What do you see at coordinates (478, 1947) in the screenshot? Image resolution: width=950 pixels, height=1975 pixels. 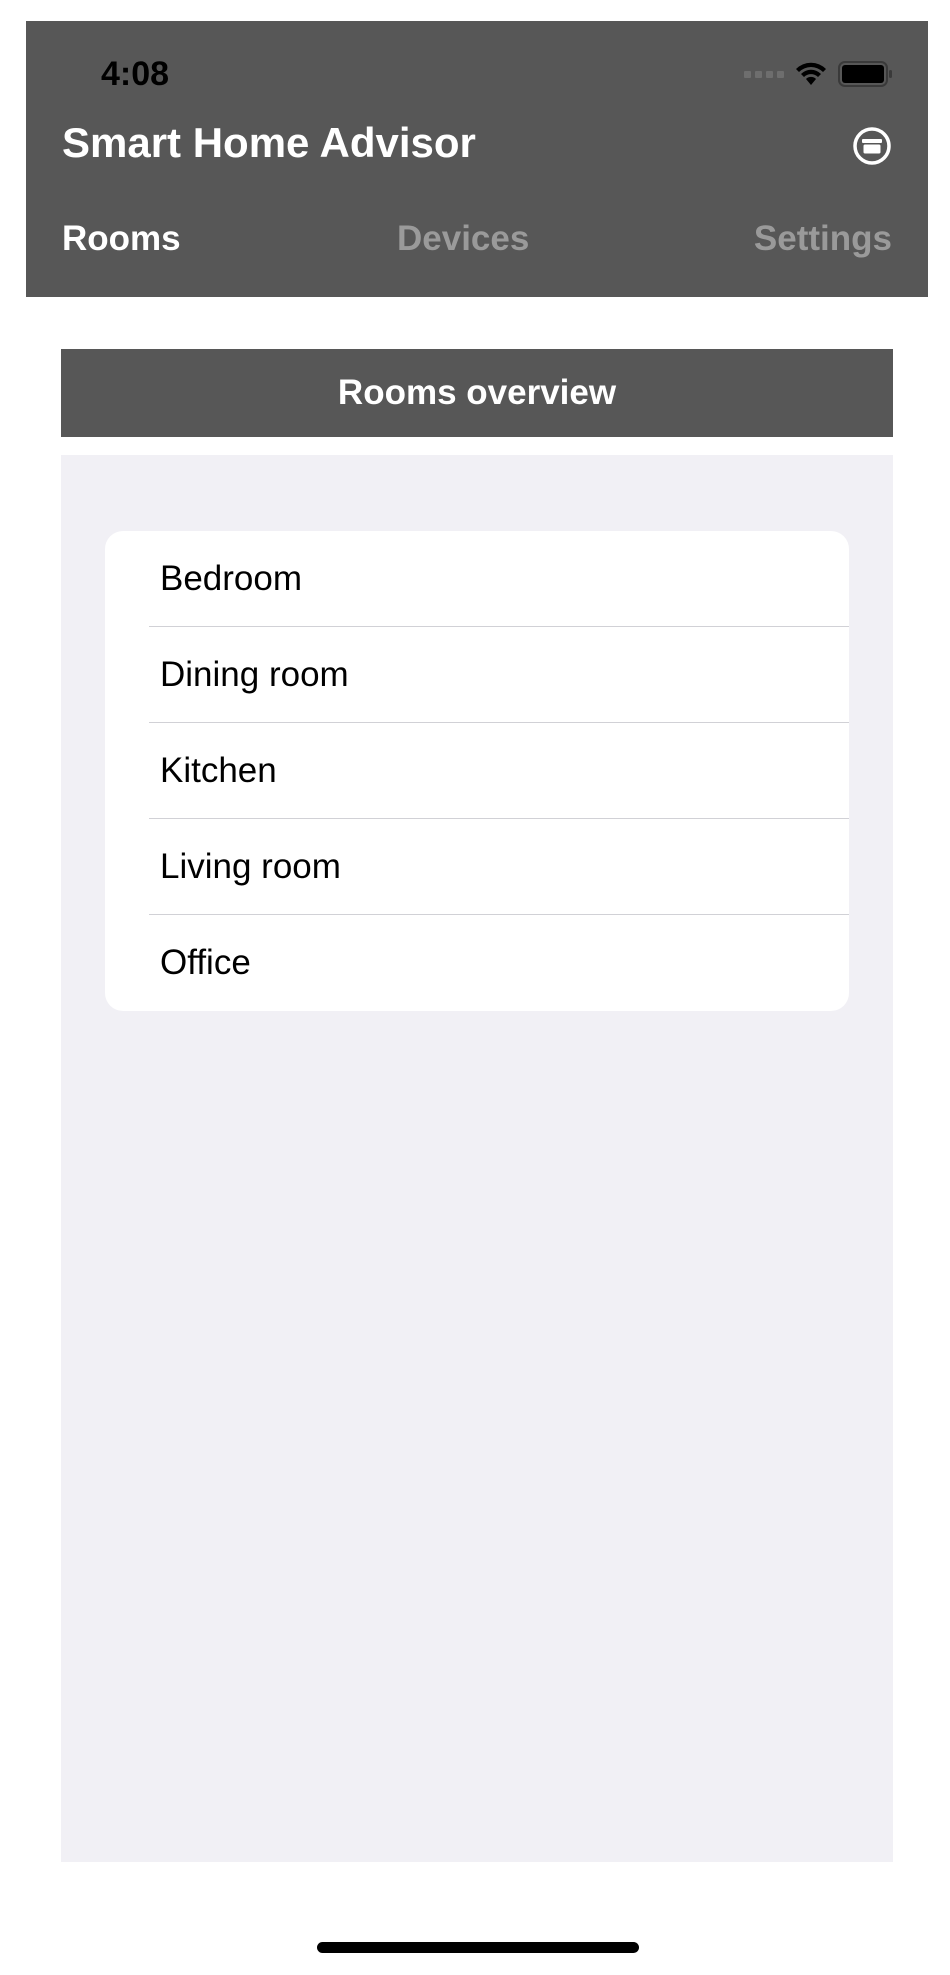 I see `home-indicator` at bounding box center [478, 1947].